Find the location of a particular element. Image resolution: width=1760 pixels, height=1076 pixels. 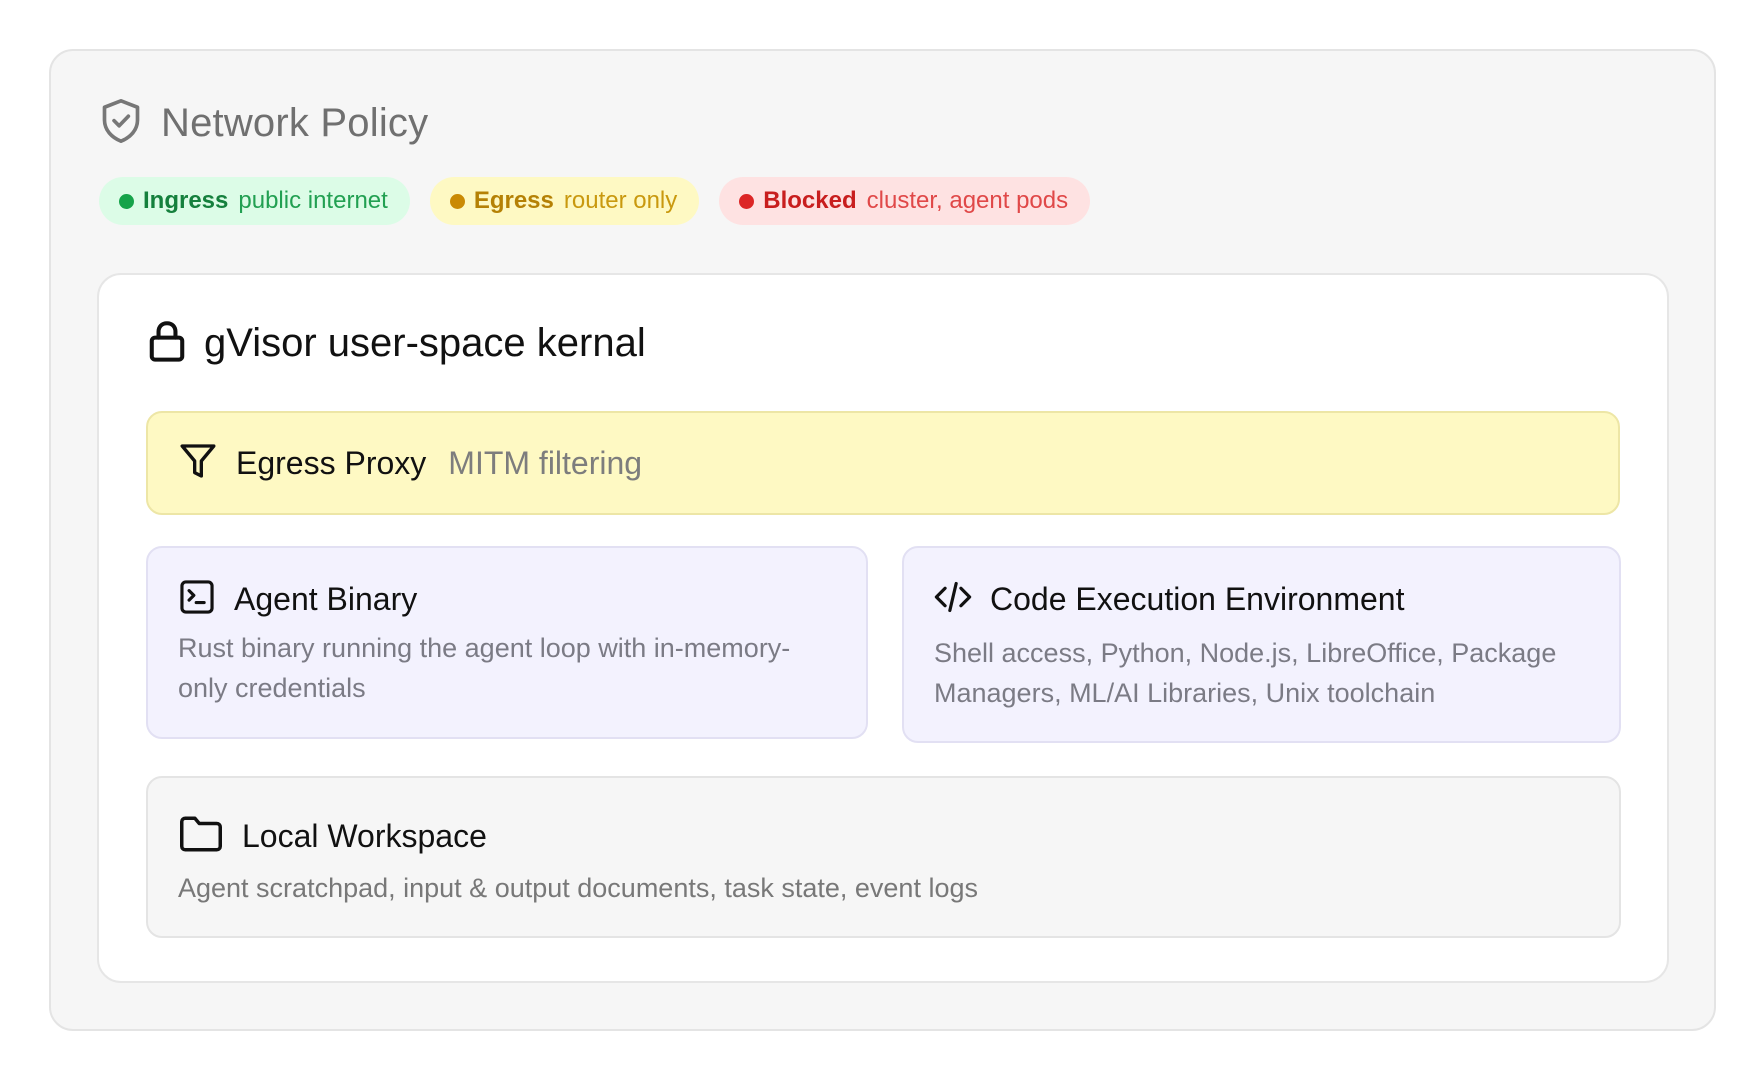

shield-check-icon is located at coordinates (121, 123).